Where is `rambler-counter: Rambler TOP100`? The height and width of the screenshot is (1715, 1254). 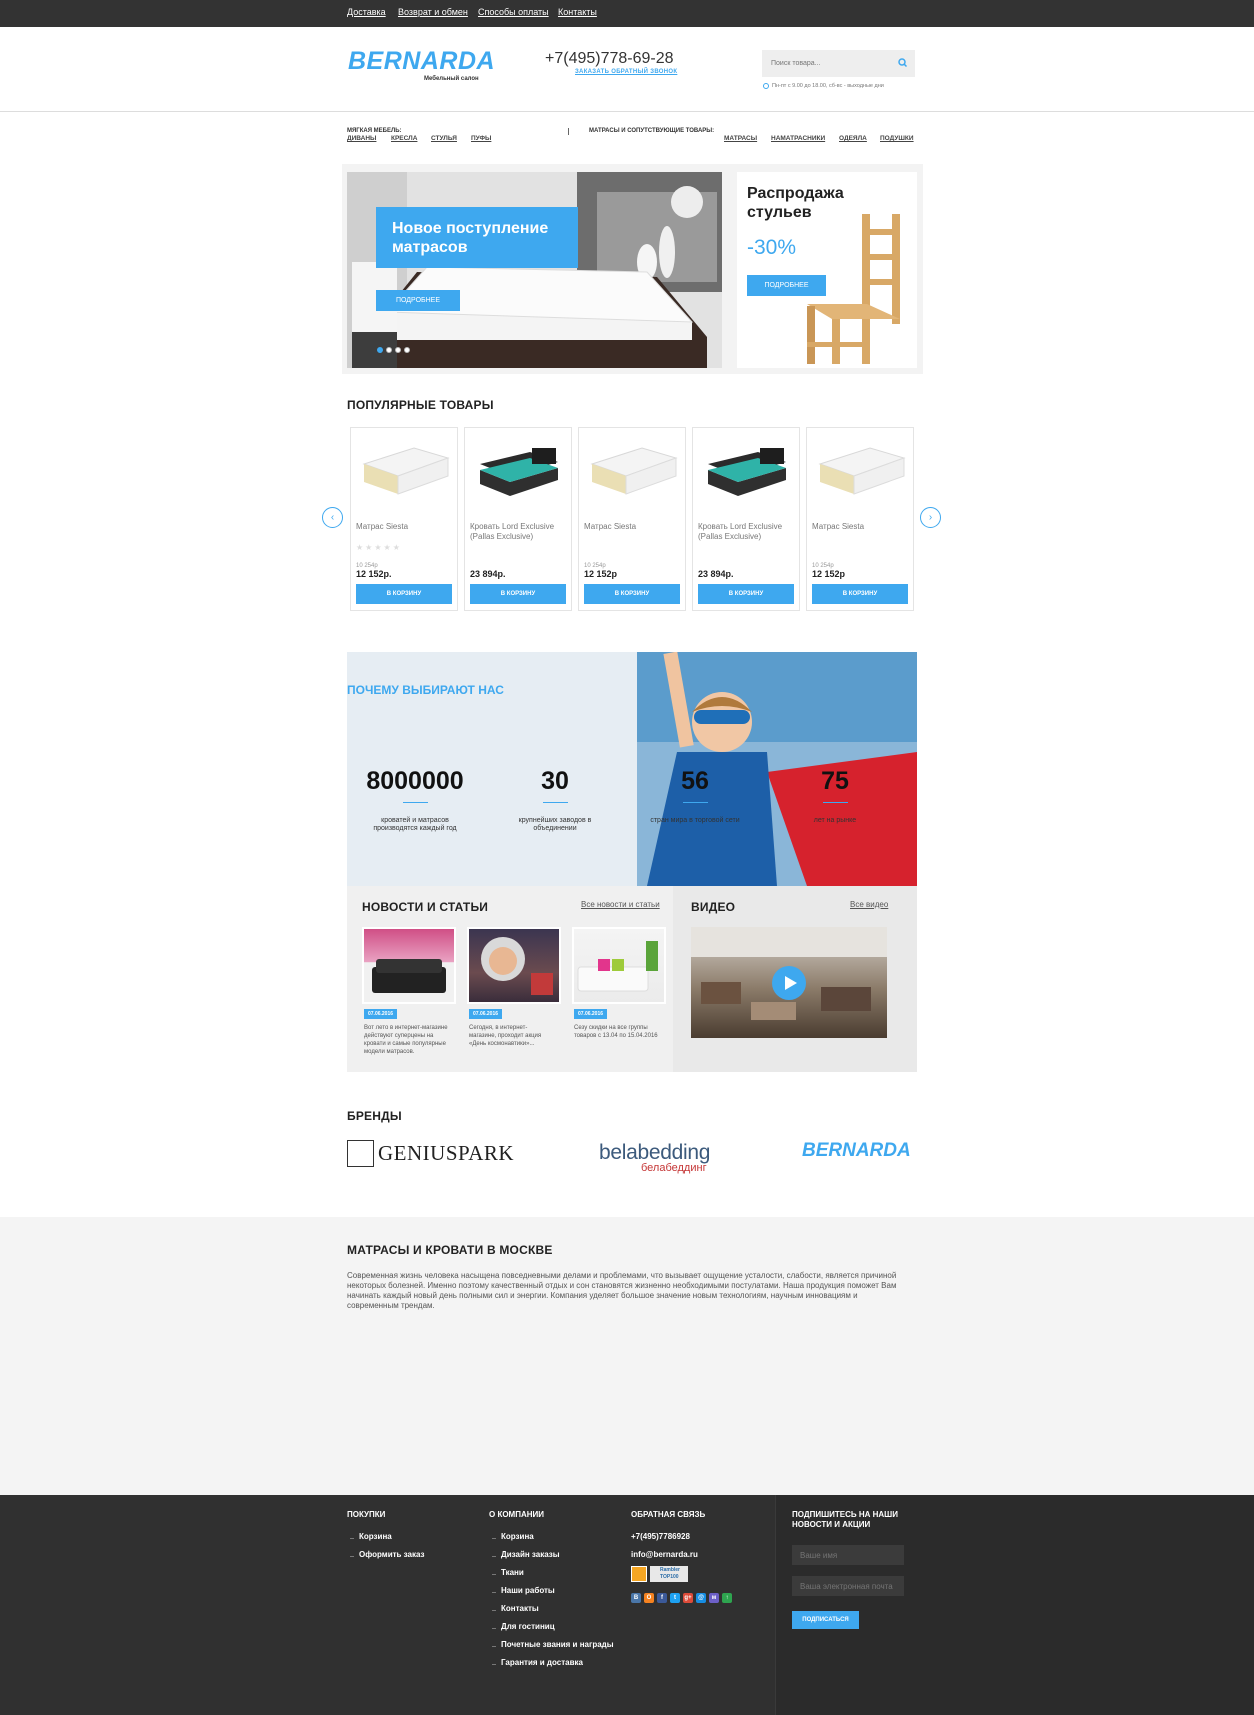
rambler-counter: Rambler TOP100 is located at coordinates (669, 1574).